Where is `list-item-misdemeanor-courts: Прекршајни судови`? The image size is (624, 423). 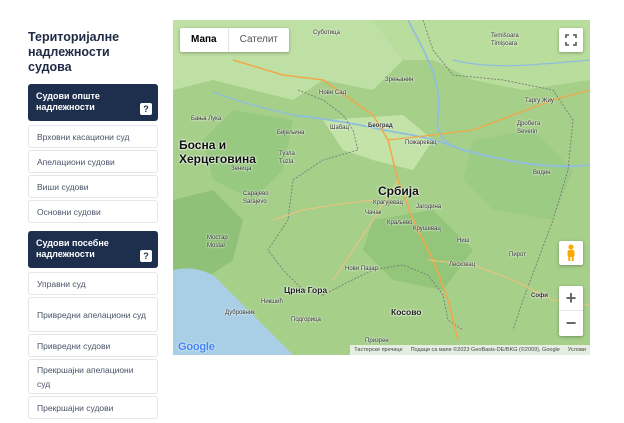 list-item-misdemeanor-courts: Прекршајни судови is located at coordinates (93, 407).